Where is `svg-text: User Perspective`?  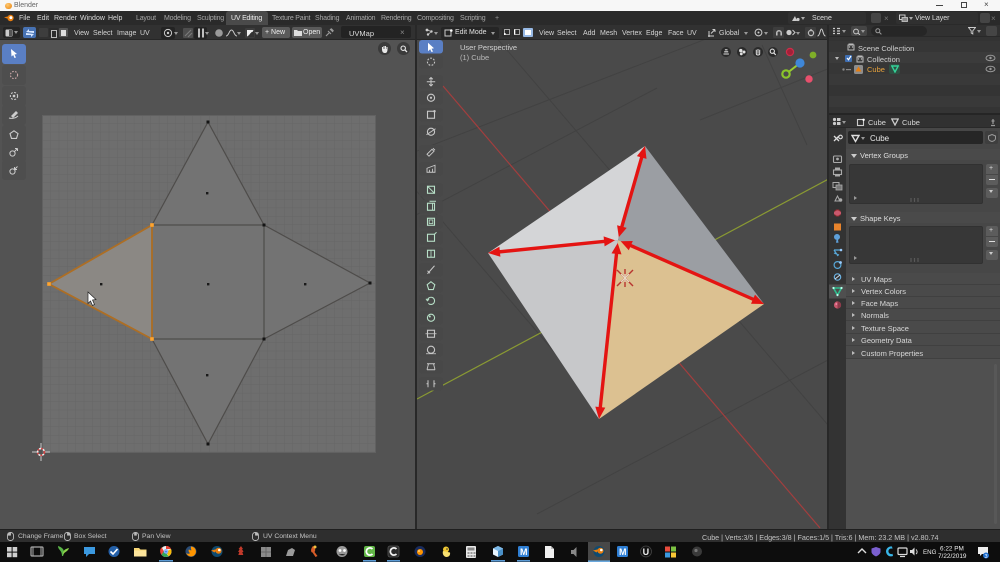
svg-text: User Perspective is located at coordinates (488, 47).